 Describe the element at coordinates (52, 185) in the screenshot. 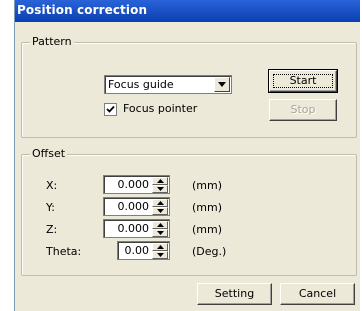

I see `x-label: X:` at that location.